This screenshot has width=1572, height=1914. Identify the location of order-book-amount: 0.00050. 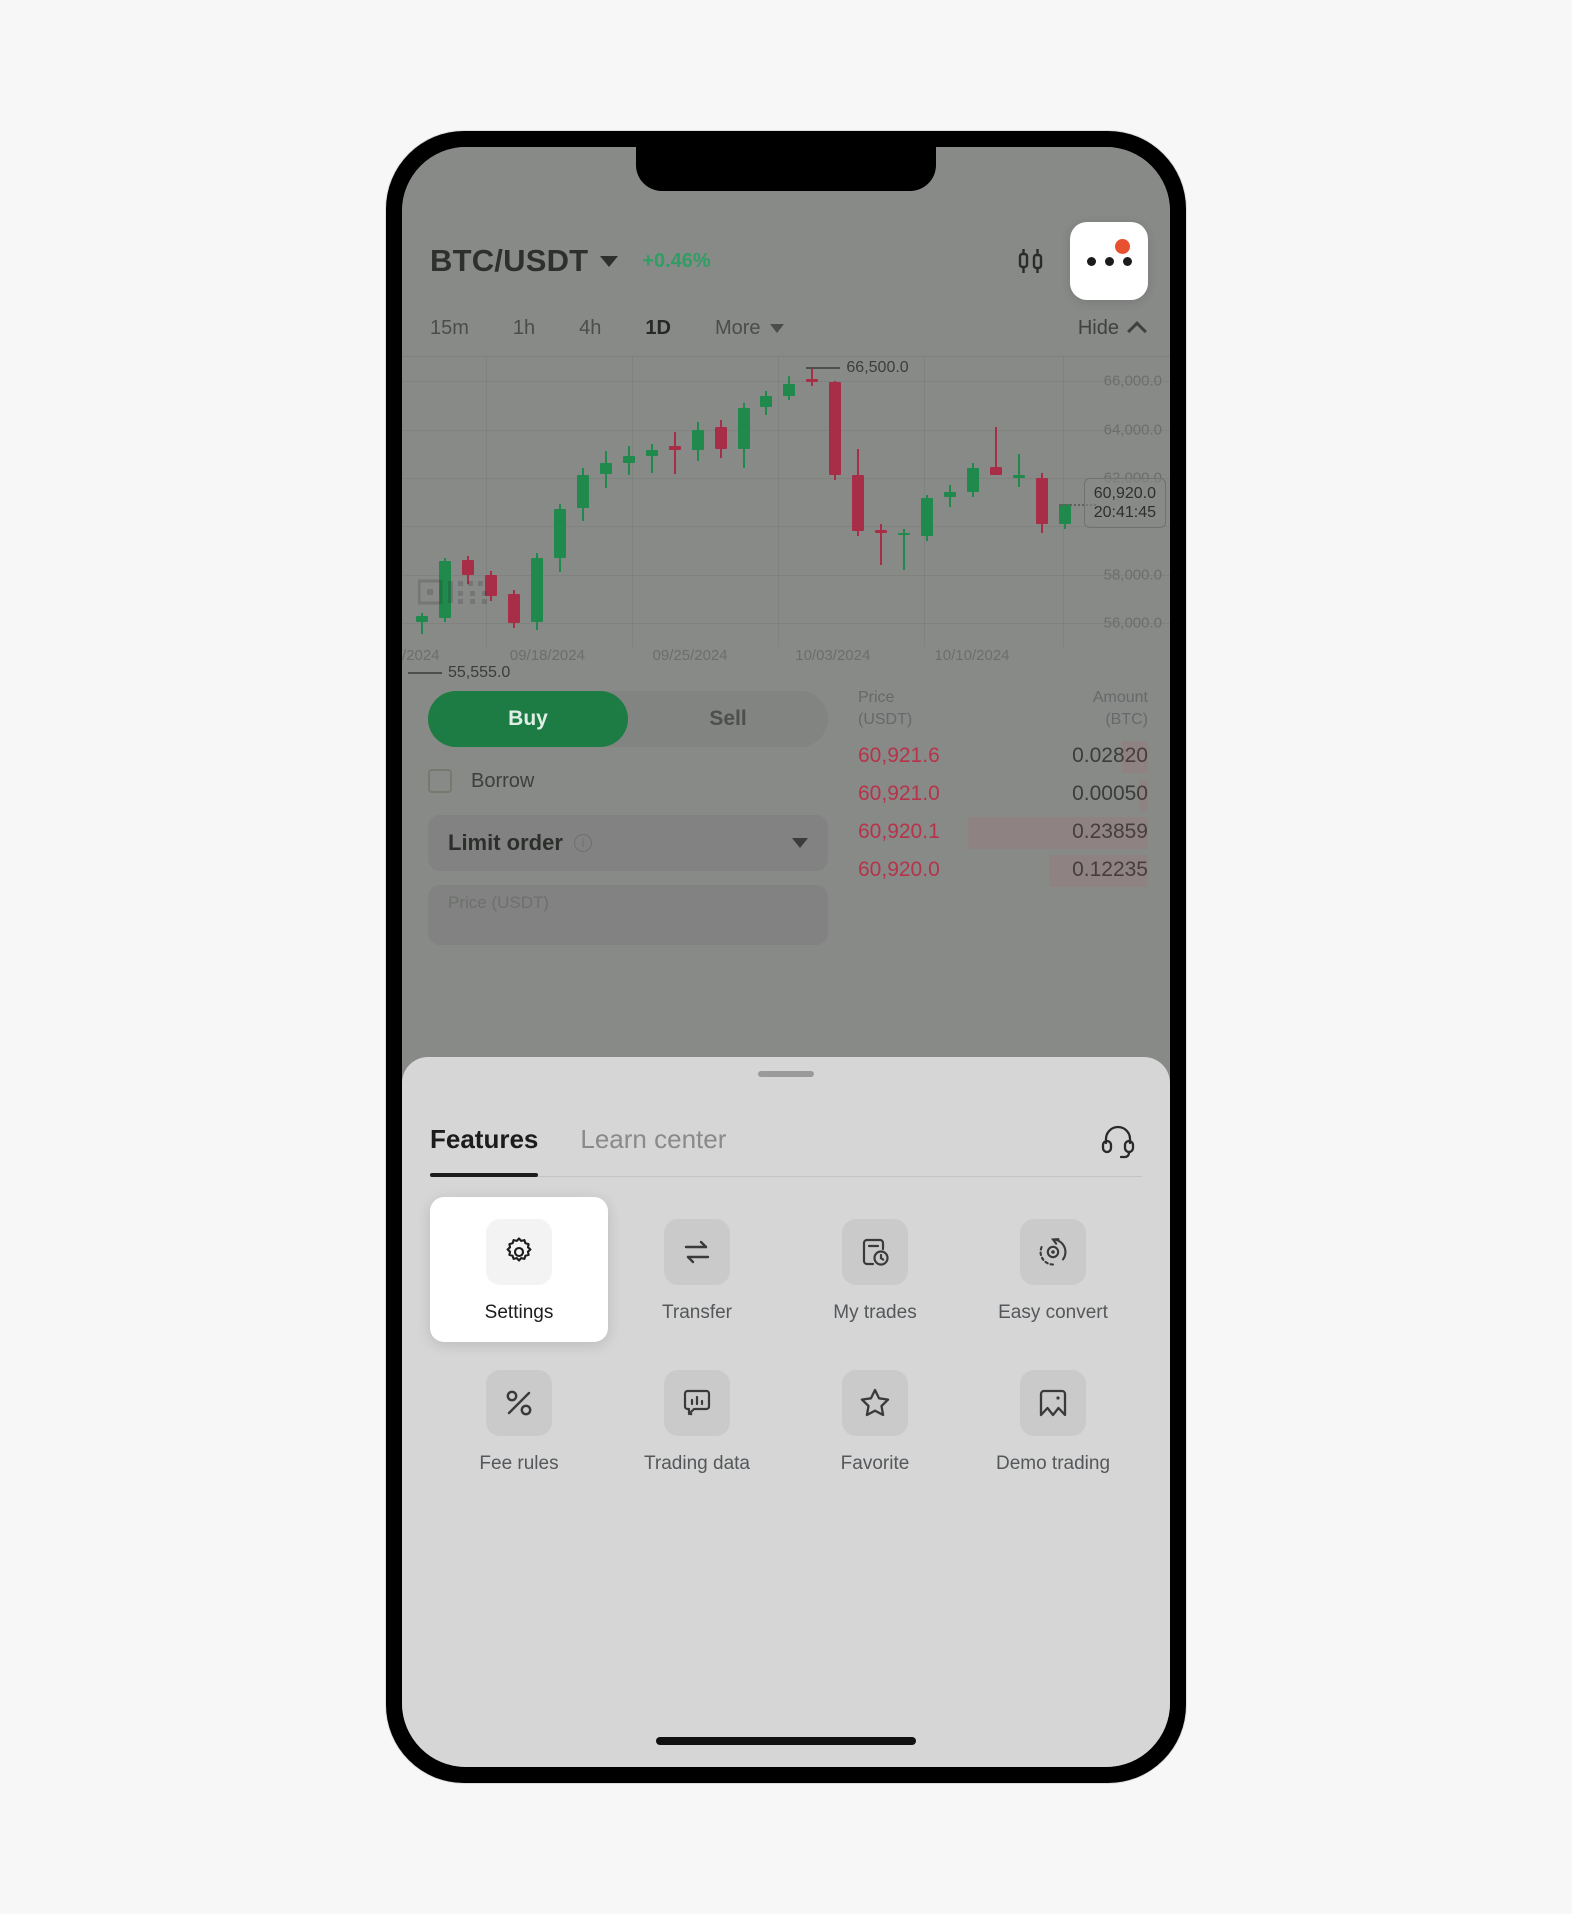
(1110, 794).